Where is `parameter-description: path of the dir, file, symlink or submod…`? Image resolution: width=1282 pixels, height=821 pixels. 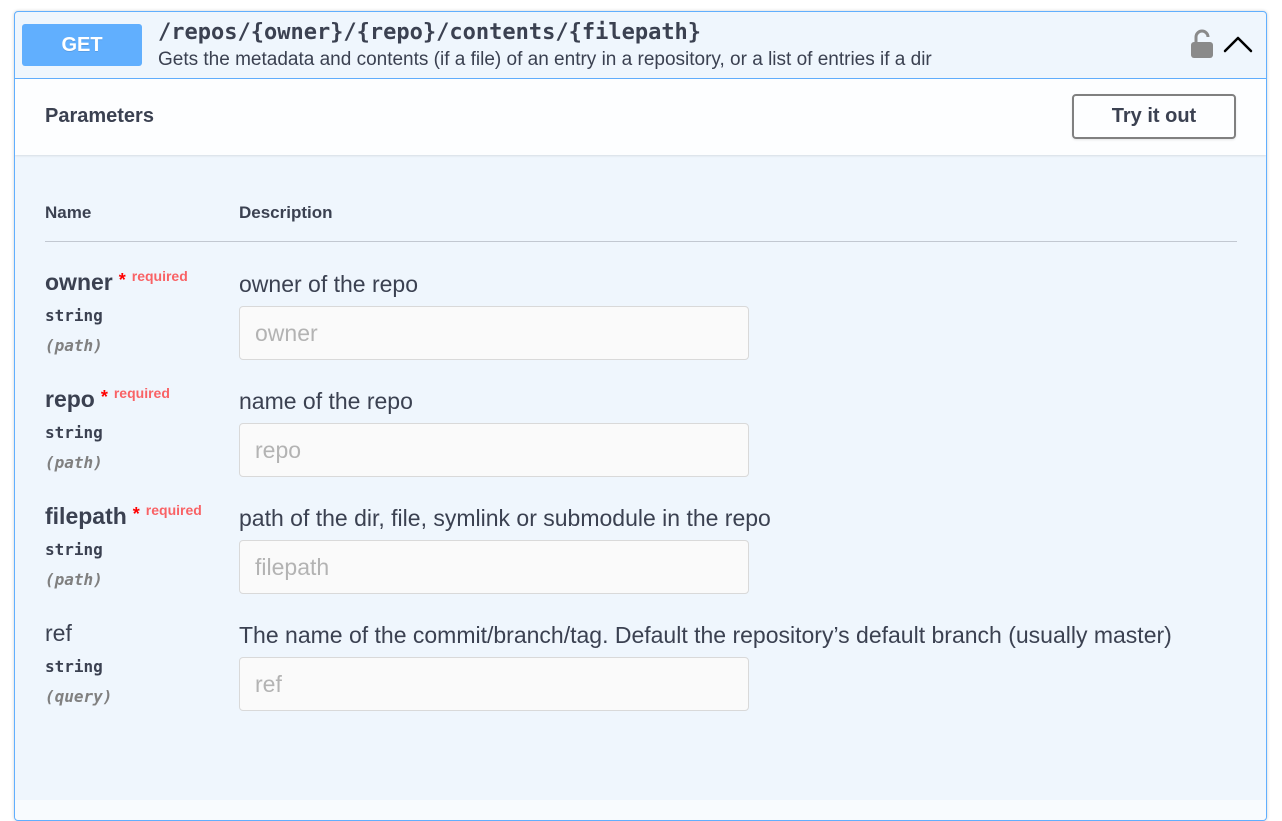 parameter-description: path of the dir, file, symlink or submod… is located at coordinates (505, 518).